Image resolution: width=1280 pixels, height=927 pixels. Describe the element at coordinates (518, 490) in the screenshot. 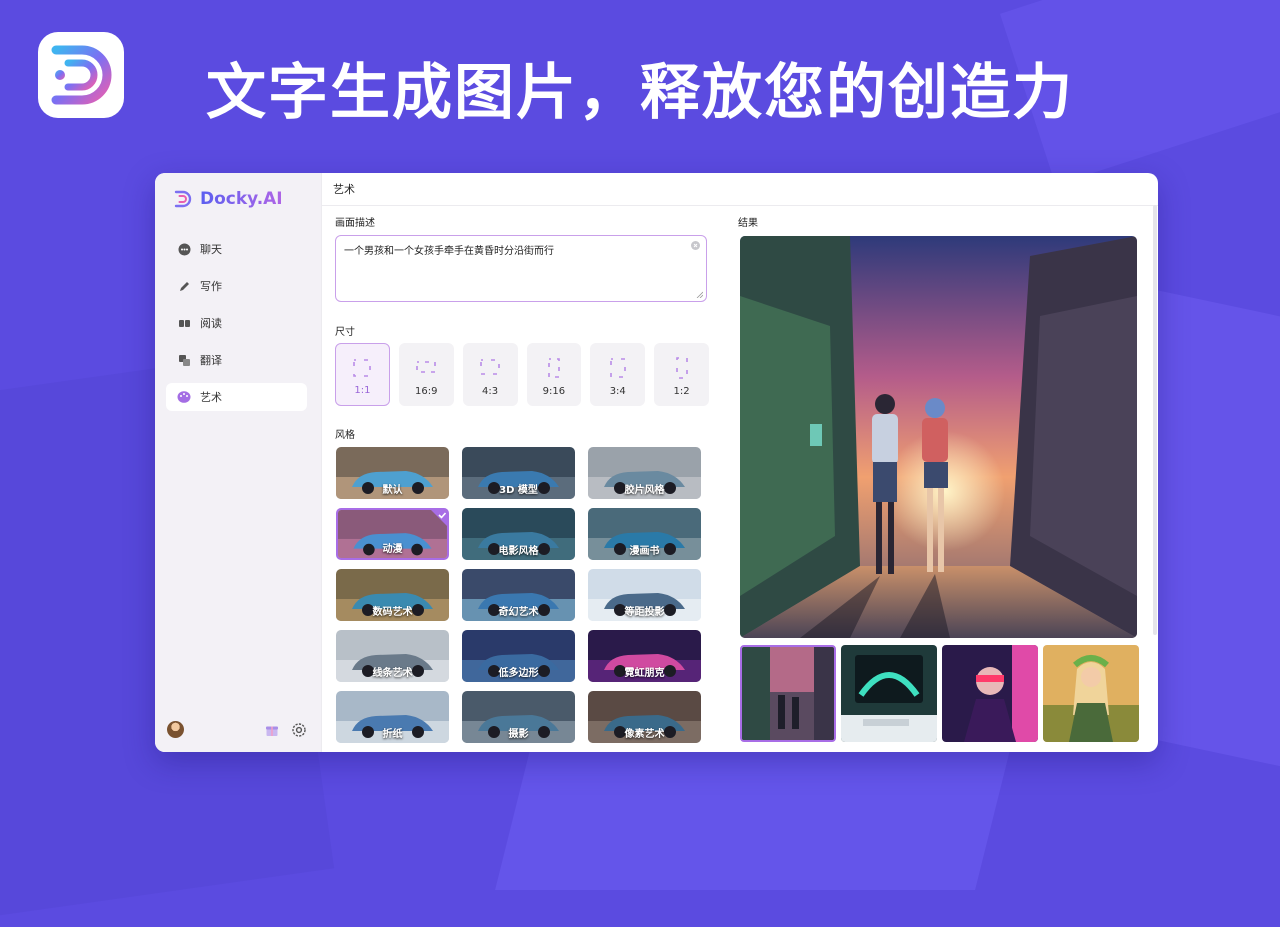

I see `style-option-label: 3D 模型` at that location.